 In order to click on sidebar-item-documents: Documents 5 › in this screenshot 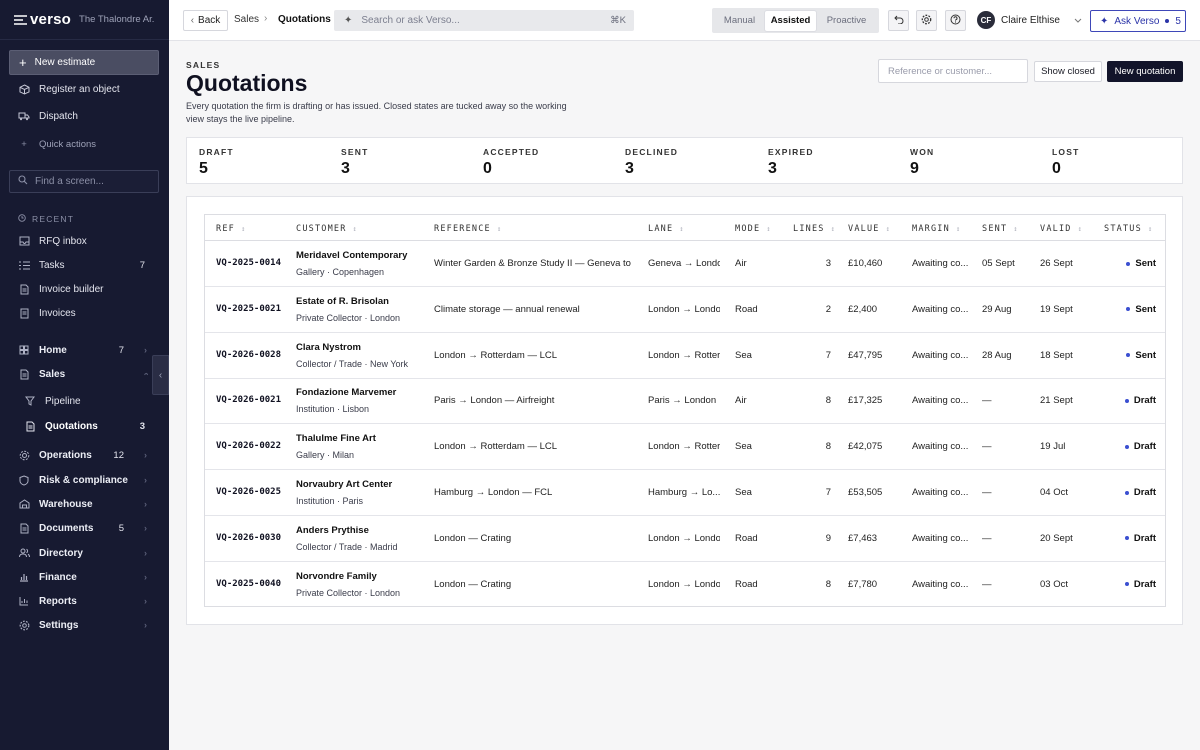, I will do `click(84, 528)`.